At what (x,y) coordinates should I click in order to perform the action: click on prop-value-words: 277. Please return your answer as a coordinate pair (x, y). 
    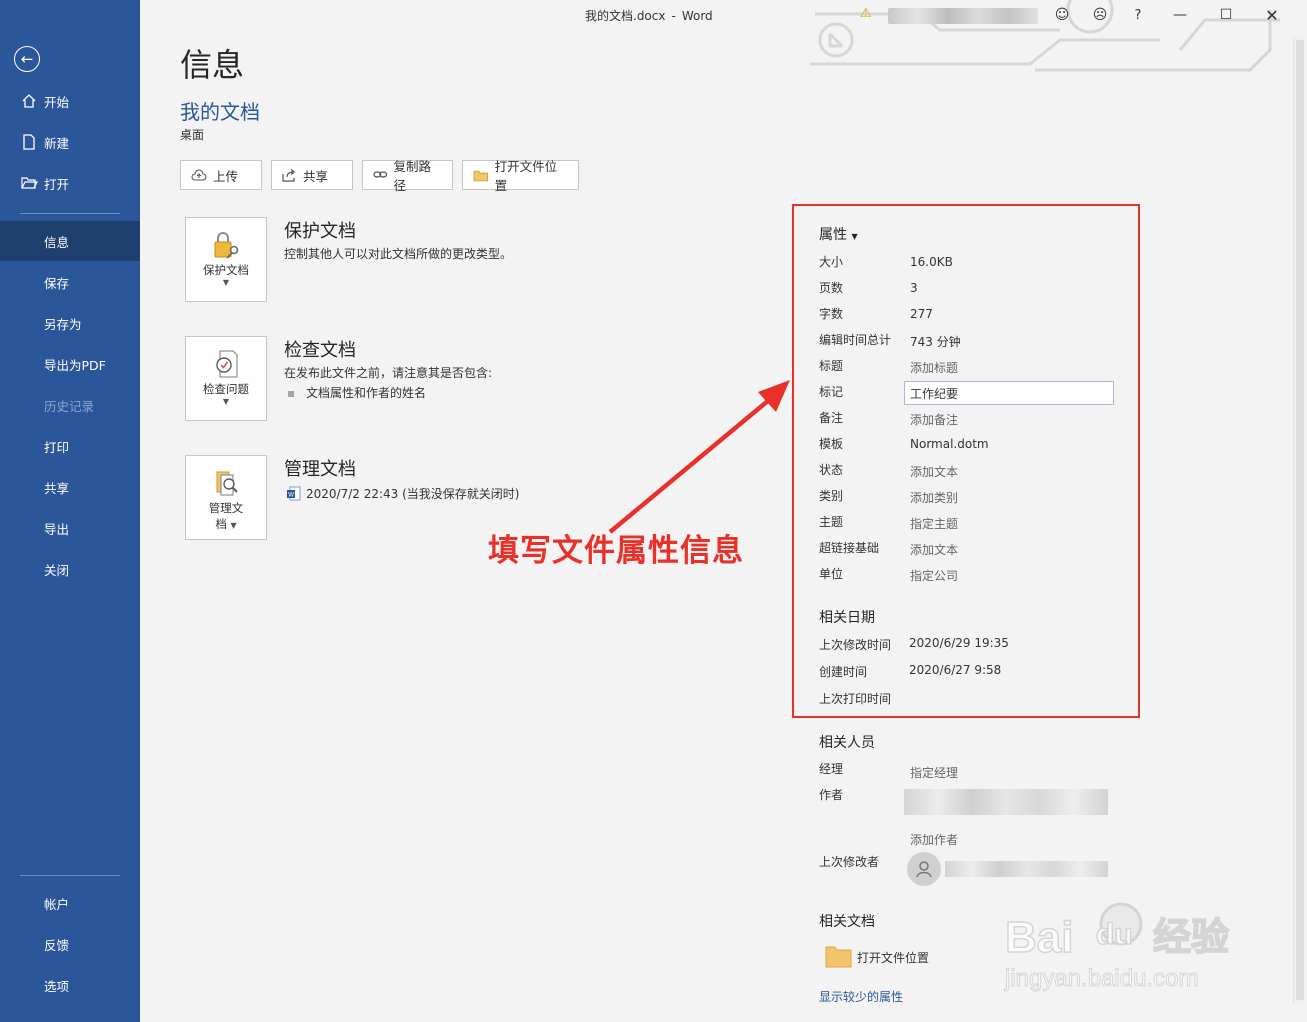
    Looking at the image, I should click on (921, 314).